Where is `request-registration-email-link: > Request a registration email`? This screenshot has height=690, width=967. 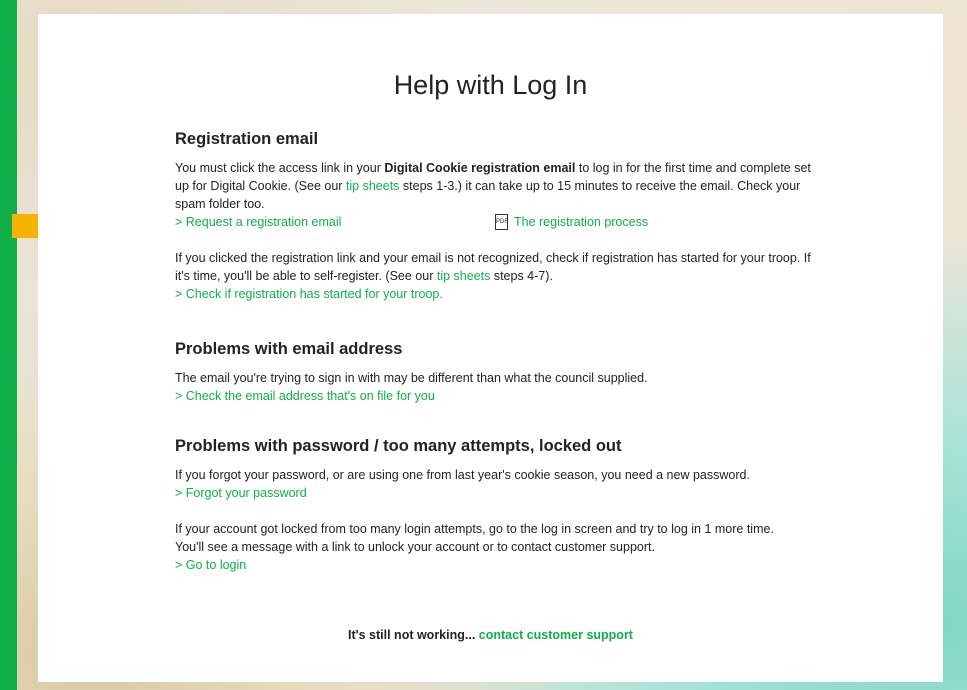
request-registration-email-link: > Request a registration email is located at coordinates (258, 222).